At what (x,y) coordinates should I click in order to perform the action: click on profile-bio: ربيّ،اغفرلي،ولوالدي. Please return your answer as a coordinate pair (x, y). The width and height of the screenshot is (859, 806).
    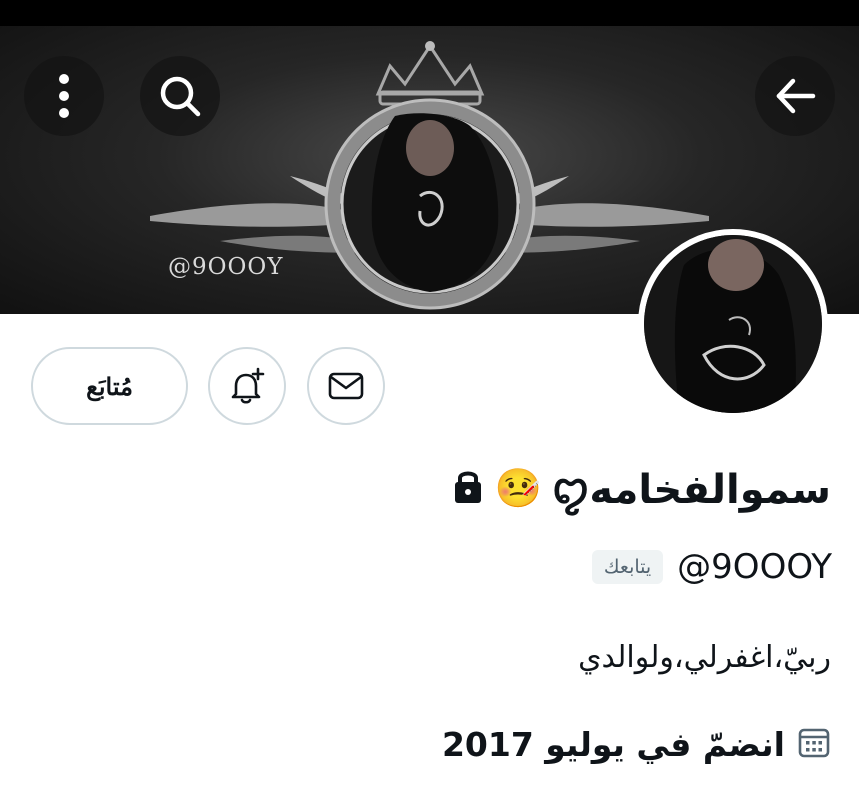
    Looking at the image, I should click on (704, 657).